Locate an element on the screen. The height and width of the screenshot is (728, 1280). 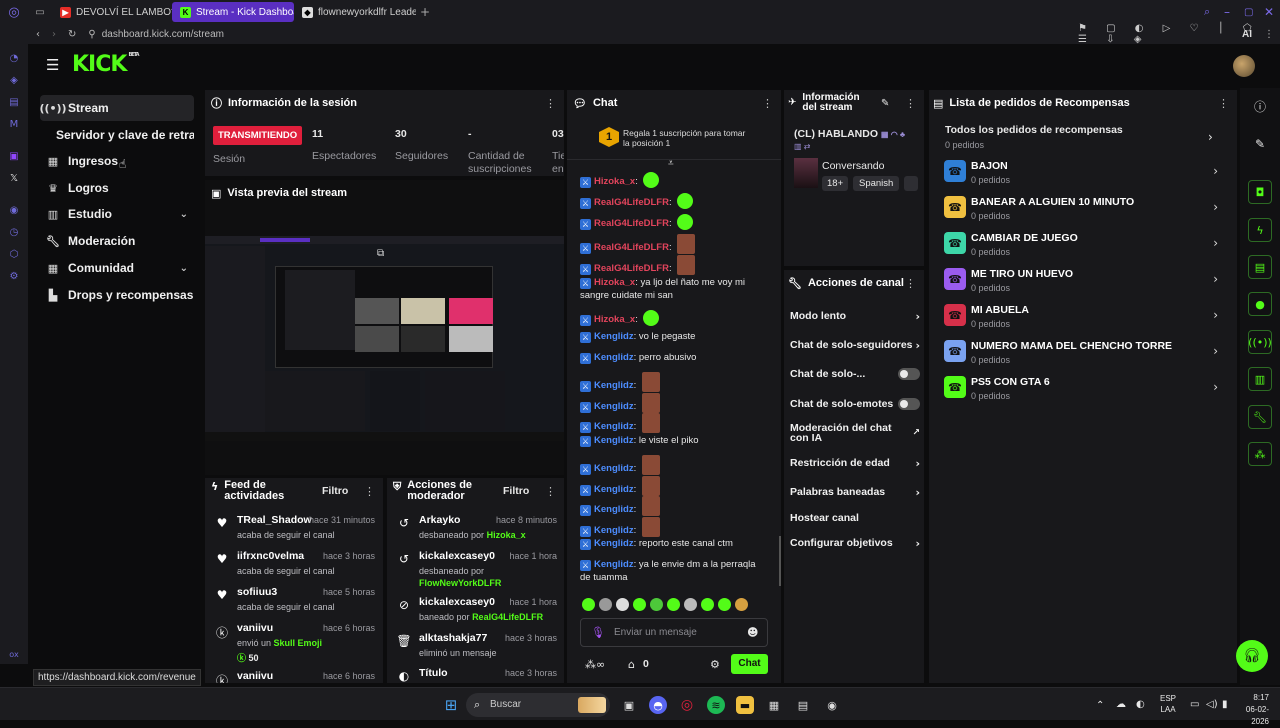
menu-icon: ⋮ is located at coordinates (1269, 34).